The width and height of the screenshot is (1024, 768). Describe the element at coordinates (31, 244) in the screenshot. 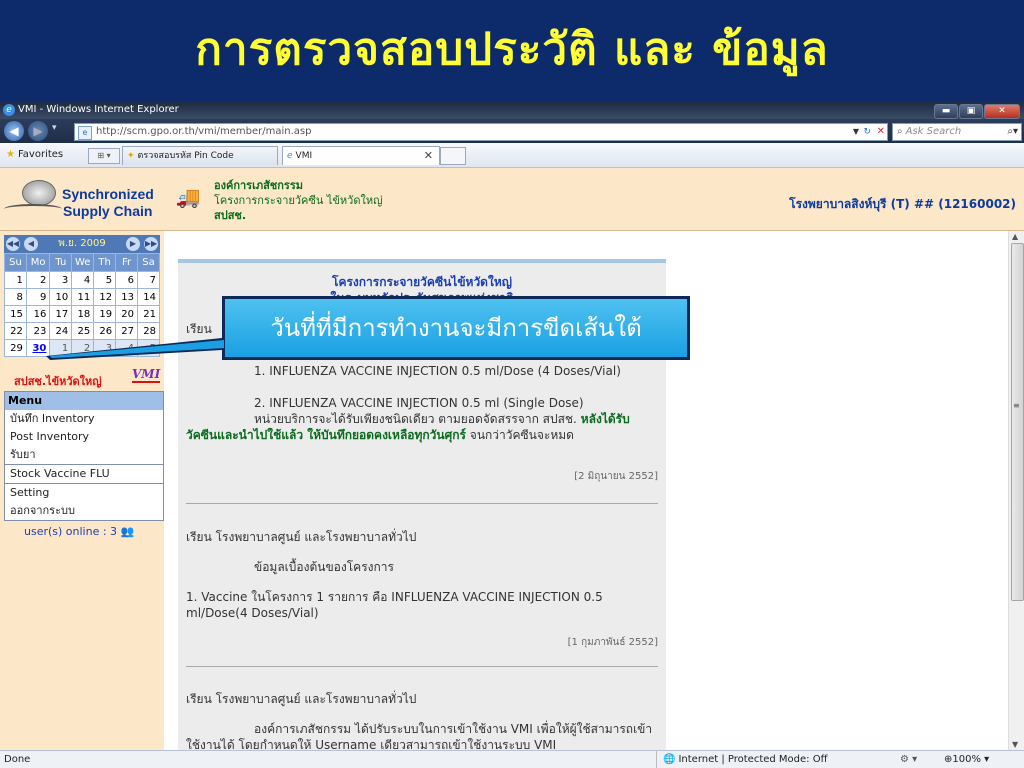

I see `prev-month-icon: ◀` at that location.